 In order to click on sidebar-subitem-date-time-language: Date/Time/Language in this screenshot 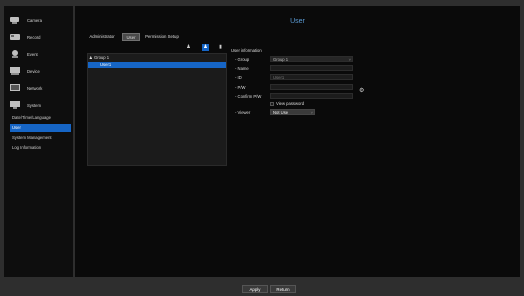, I will do `click(40, 118)`.